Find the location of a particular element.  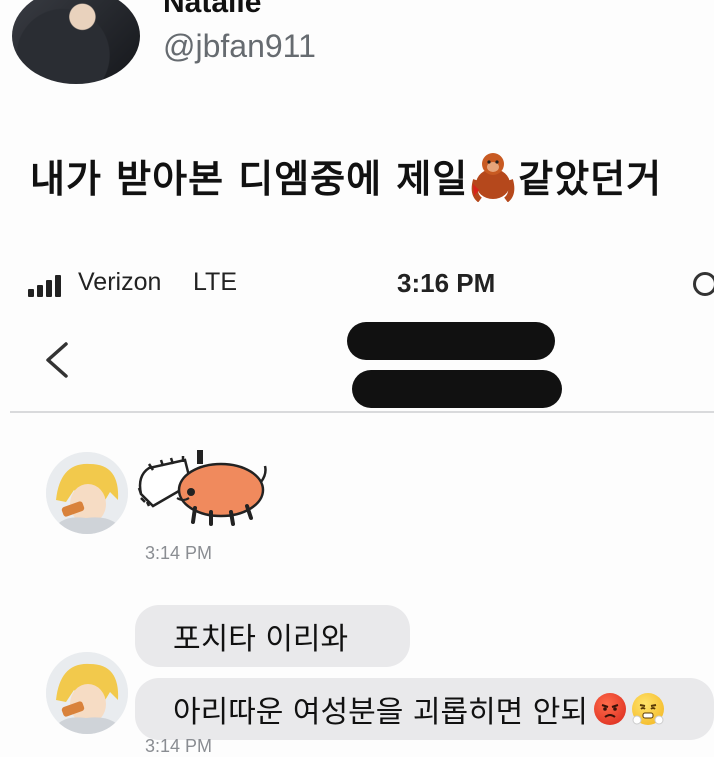

redacted-contact-detail is located at coordinates (457, 389).